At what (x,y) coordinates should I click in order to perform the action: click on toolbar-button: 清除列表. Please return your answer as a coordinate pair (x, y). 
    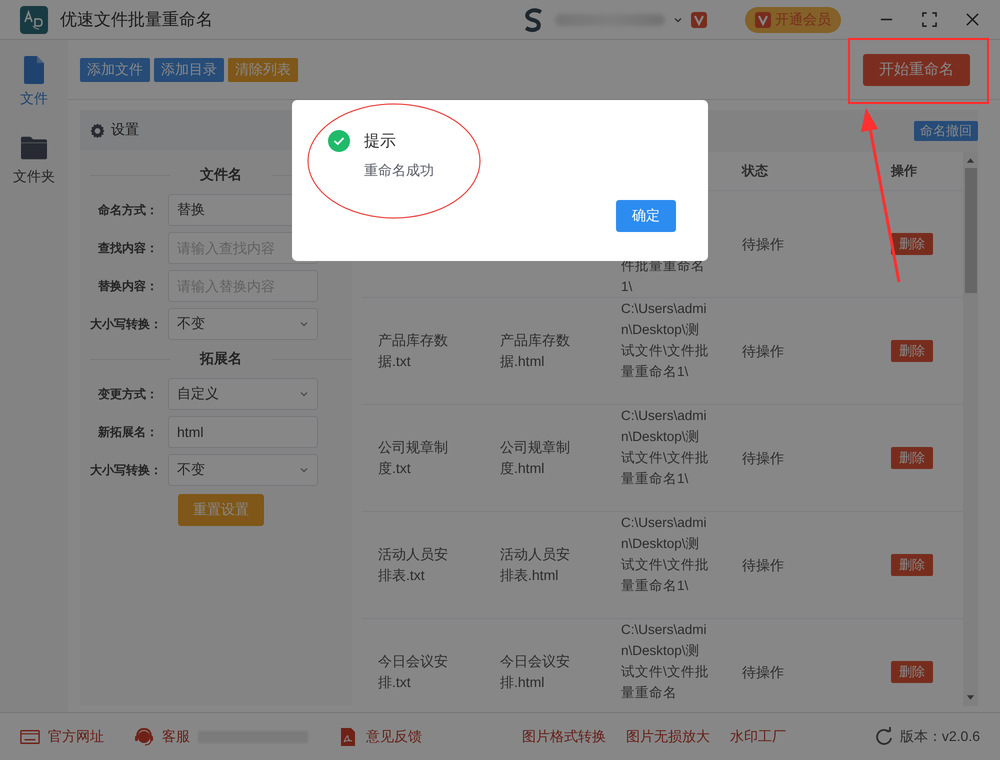
    Looking at the image, I should click on (263, 70).